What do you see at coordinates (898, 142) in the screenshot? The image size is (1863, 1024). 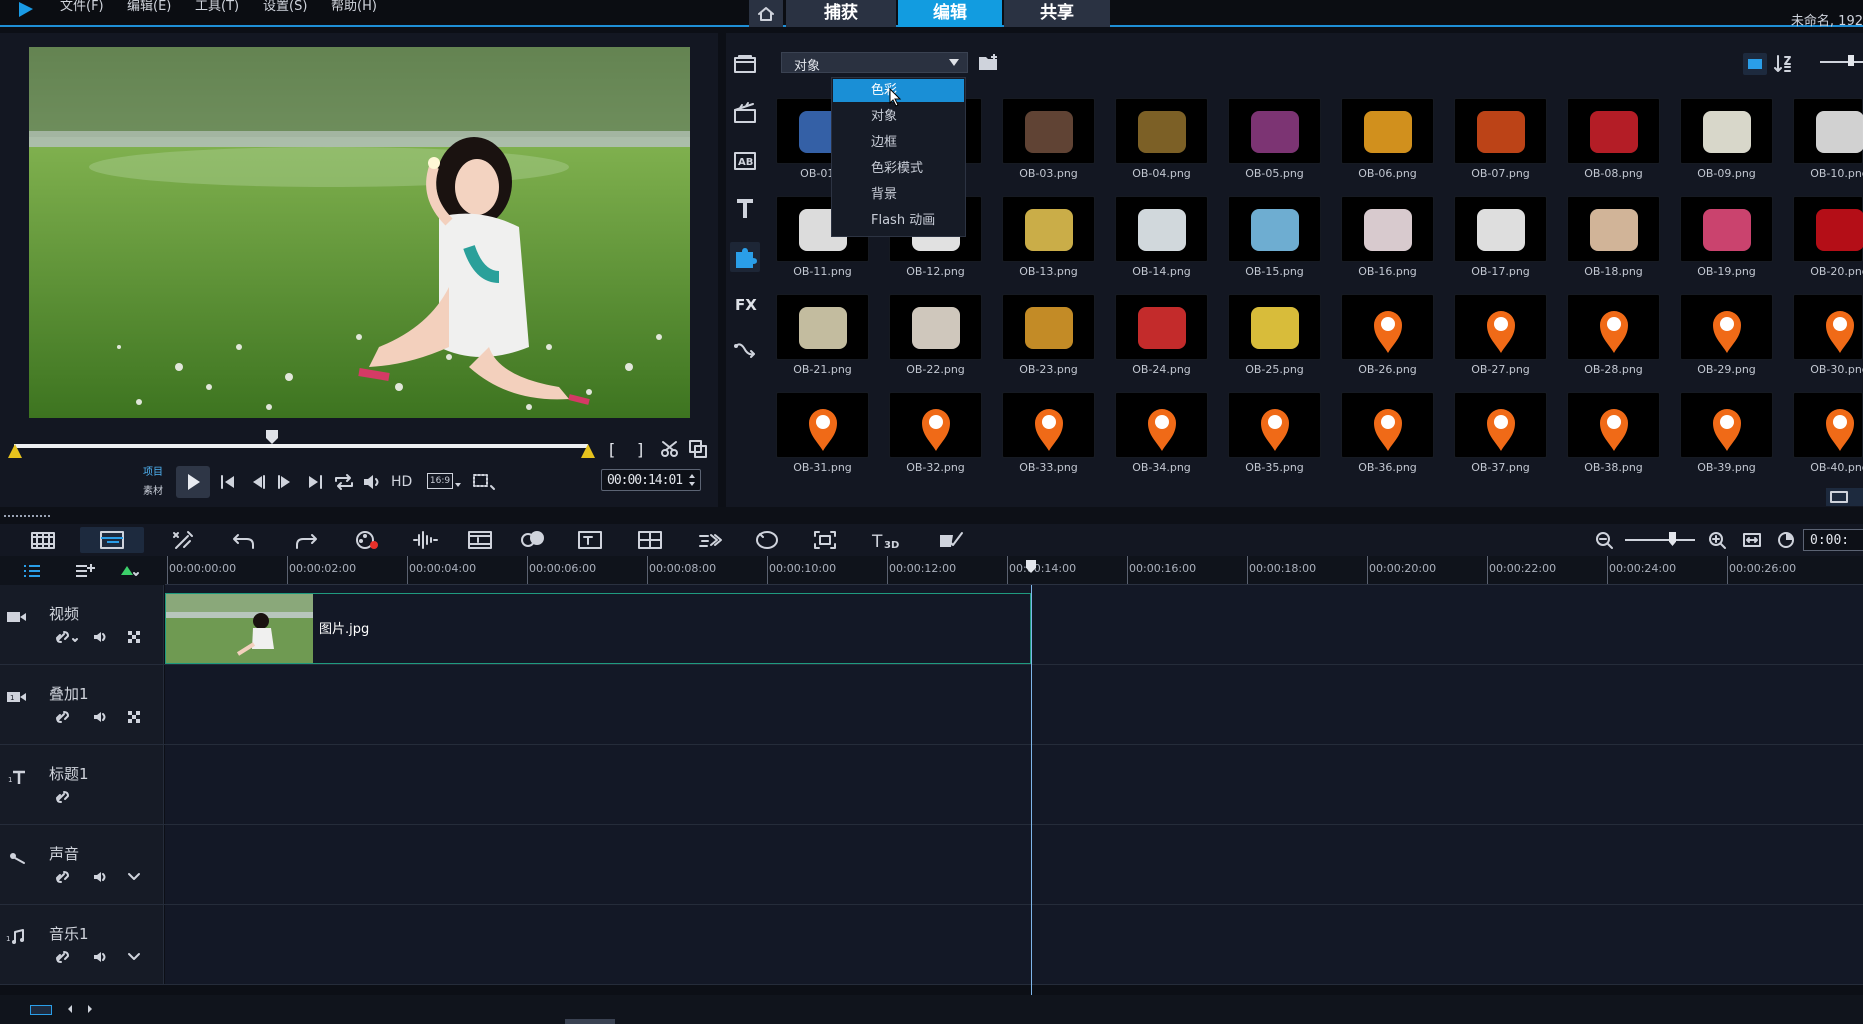 I see `dropdown-option: 边框` at bounding box center [898, 142].